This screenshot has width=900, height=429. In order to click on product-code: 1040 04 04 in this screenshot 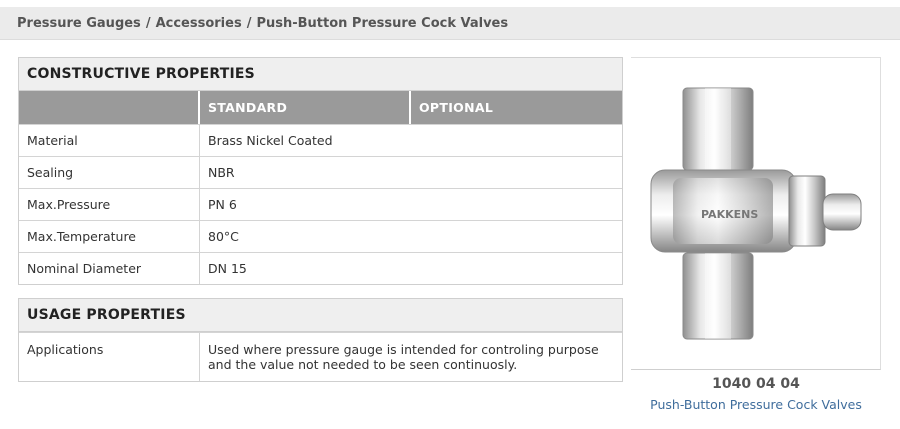, I will do `click(756, 384)`.